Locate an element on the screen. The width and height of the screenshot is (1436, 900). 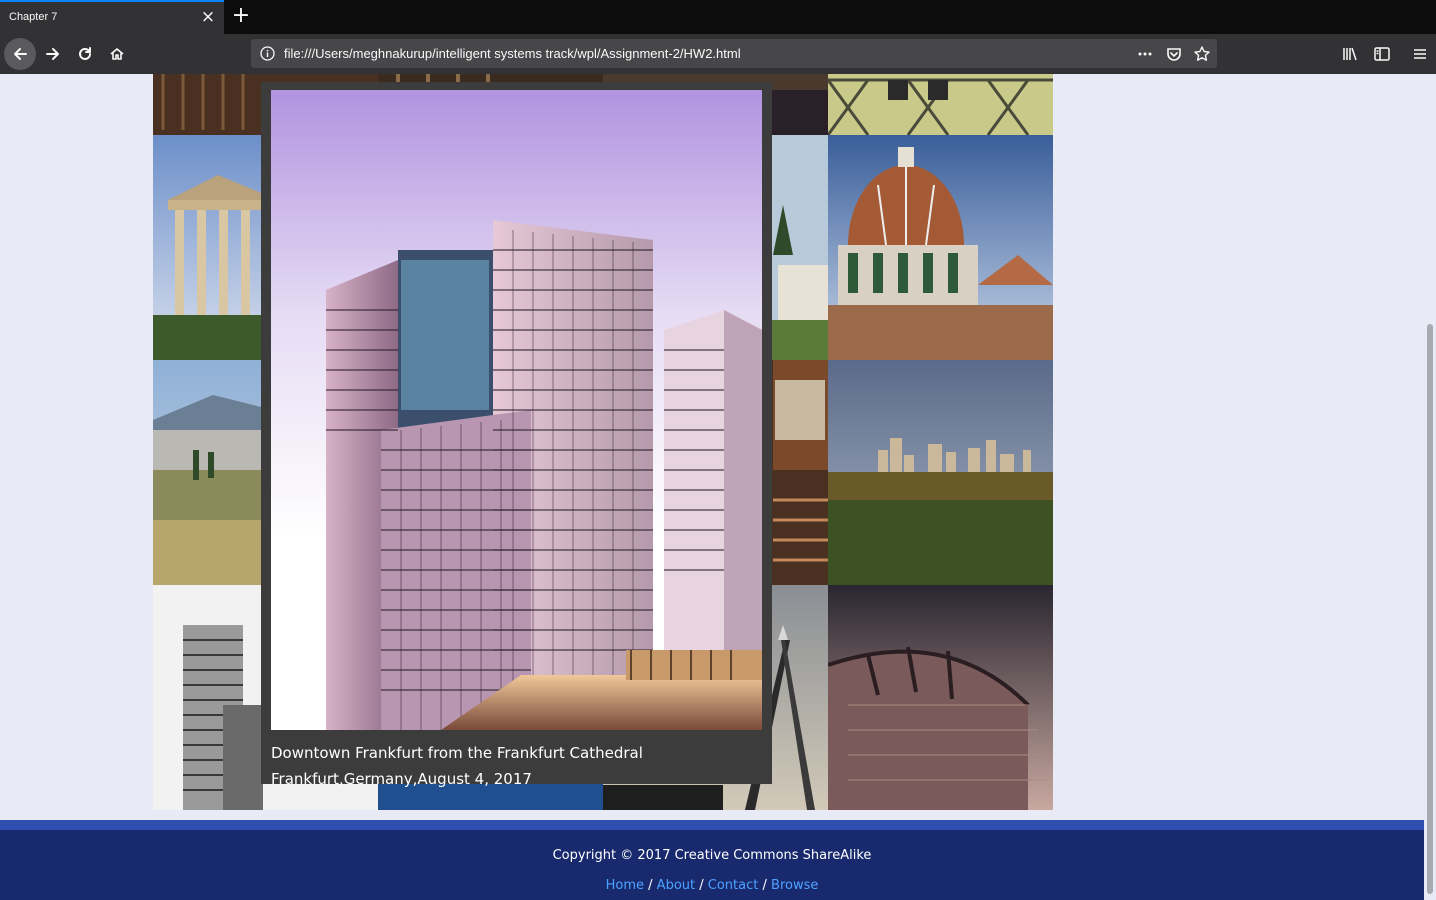
home-icon is located at coordinates (117, 54).